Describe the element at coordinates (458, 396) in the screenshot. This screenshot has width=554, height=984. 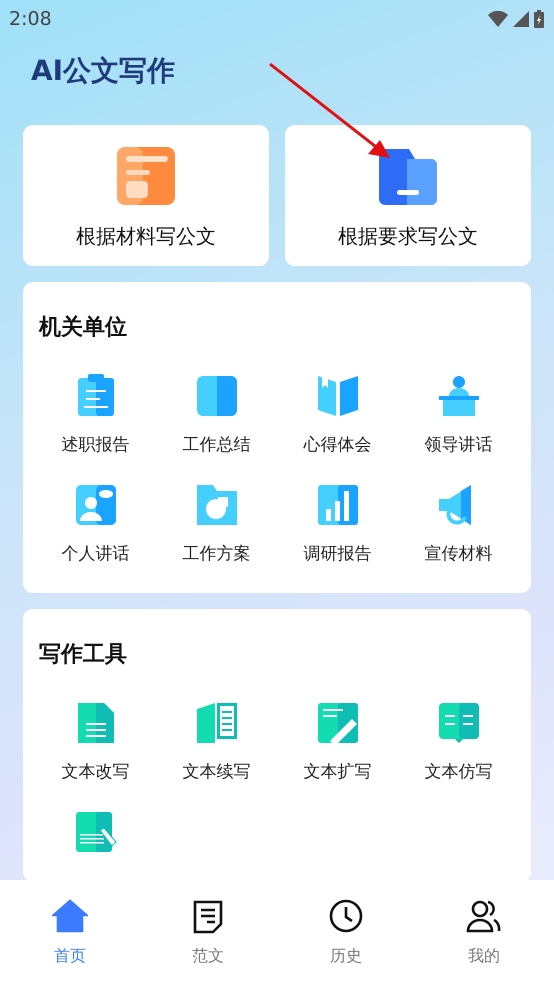
I see `podium-icon` at that location.